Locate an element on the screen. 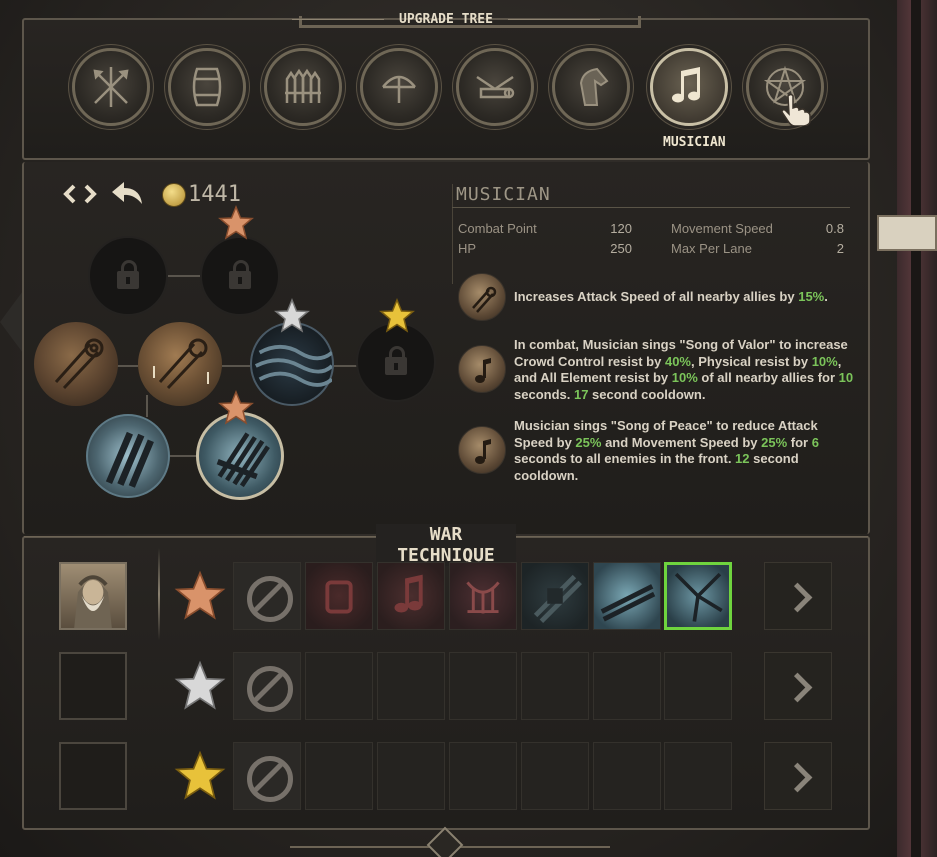 The width and height of the screenshot is (937, 857). crossed-spears-icon is located at coordinates (111, 87).